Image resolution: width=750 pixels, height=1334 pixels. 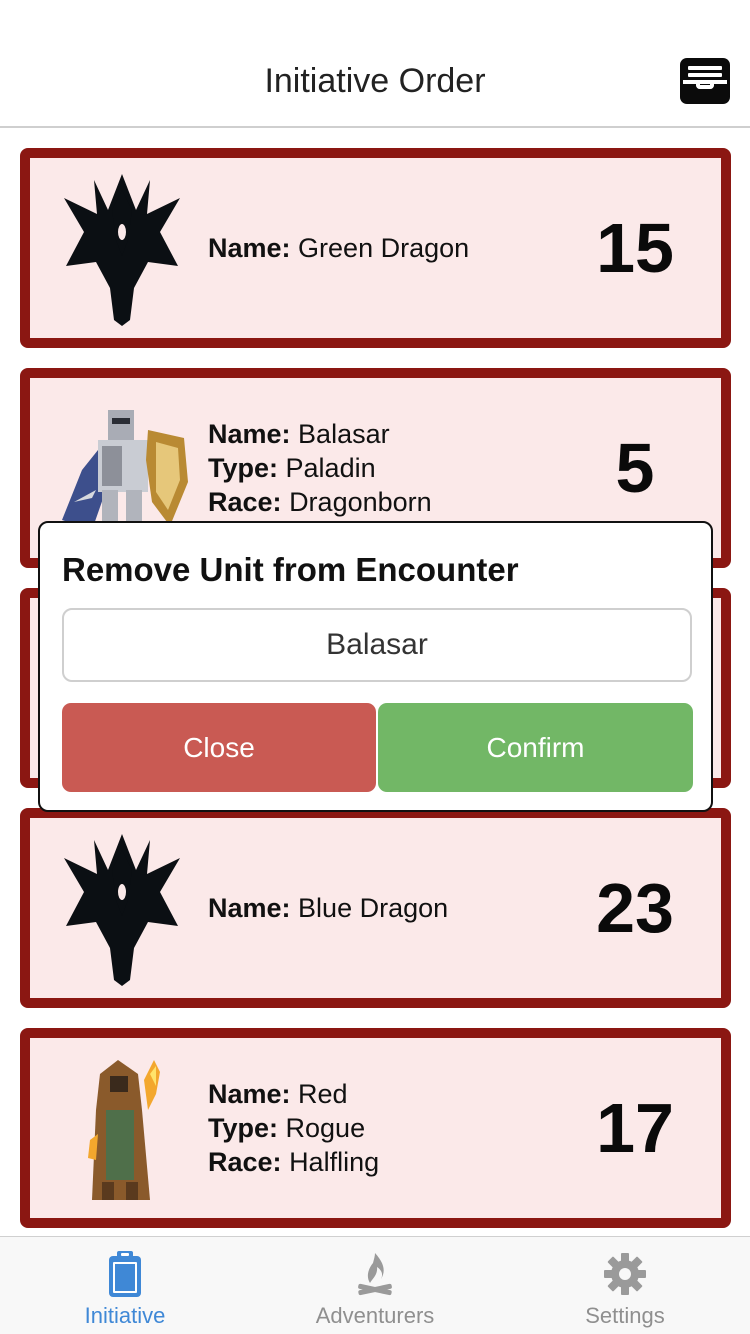 I want to click on name-line: Name: Red, so click(x=388, y=1094).